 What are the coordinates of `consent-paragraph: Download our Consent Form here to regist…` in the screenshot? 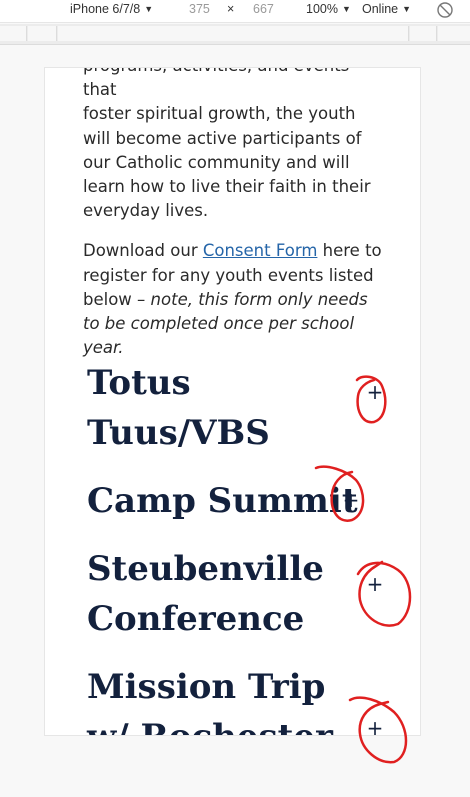 It's located at (233, 299).